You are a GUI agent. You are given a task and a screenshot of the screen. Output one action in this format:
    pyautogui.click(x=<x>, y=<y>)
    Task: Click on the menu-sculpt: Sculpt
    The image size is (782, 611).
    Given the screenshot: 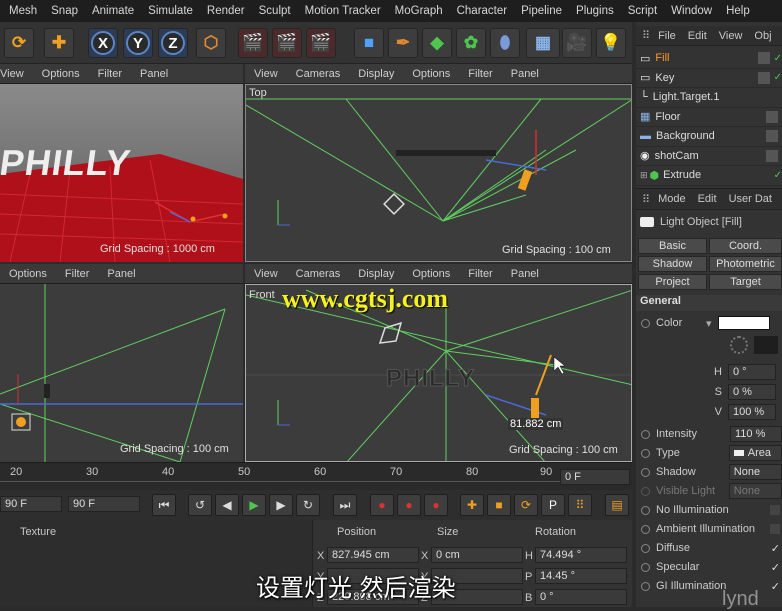 What is the action you would take?
    pyautogui.click(x=275, y=11)
    